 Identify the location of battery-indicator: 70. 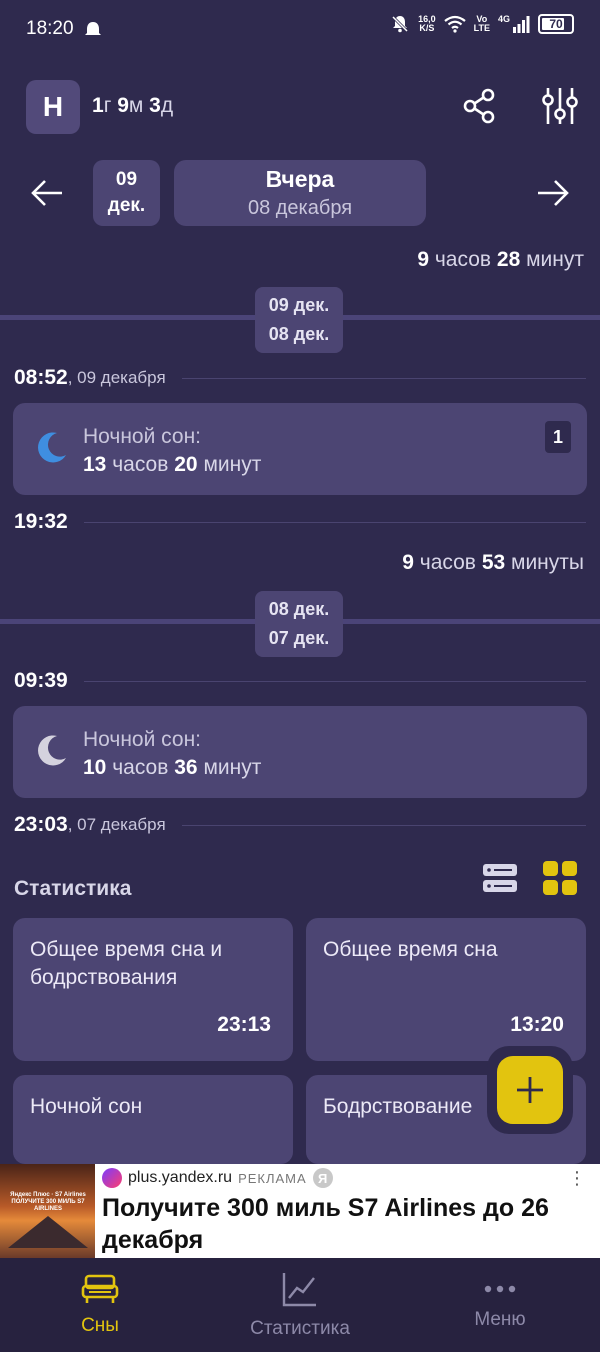
(556, 24).